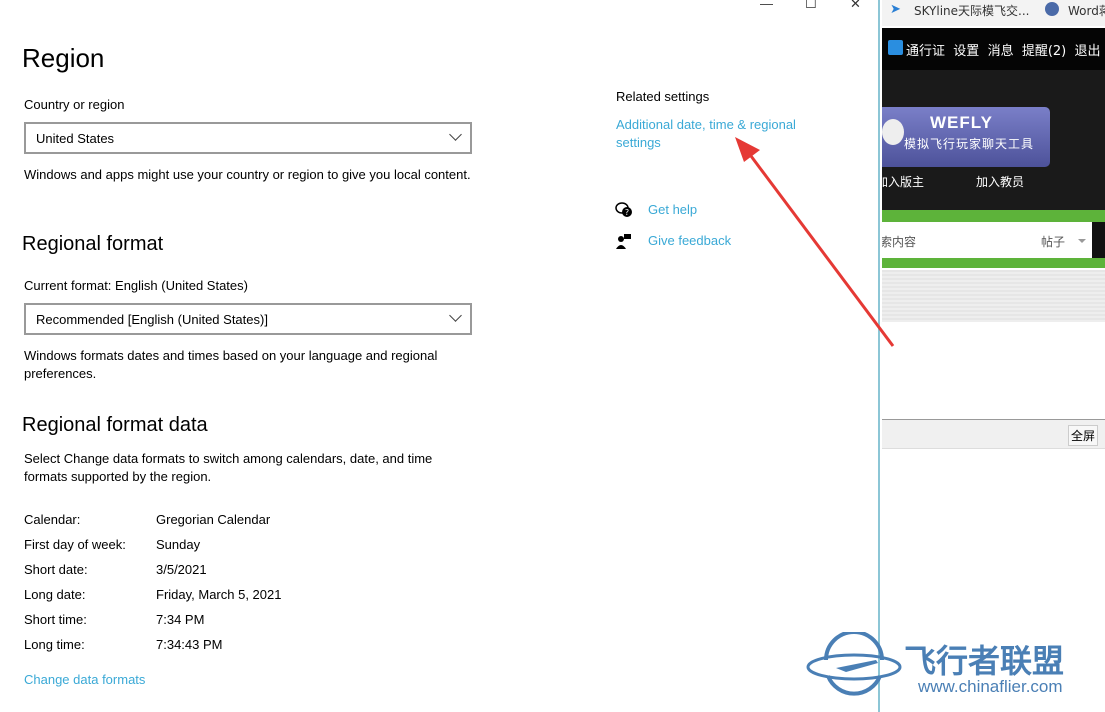 This screenshot has width=1105, height=712. I want to click on watermark-cn: 飞行者联盟, so click(984, 661).